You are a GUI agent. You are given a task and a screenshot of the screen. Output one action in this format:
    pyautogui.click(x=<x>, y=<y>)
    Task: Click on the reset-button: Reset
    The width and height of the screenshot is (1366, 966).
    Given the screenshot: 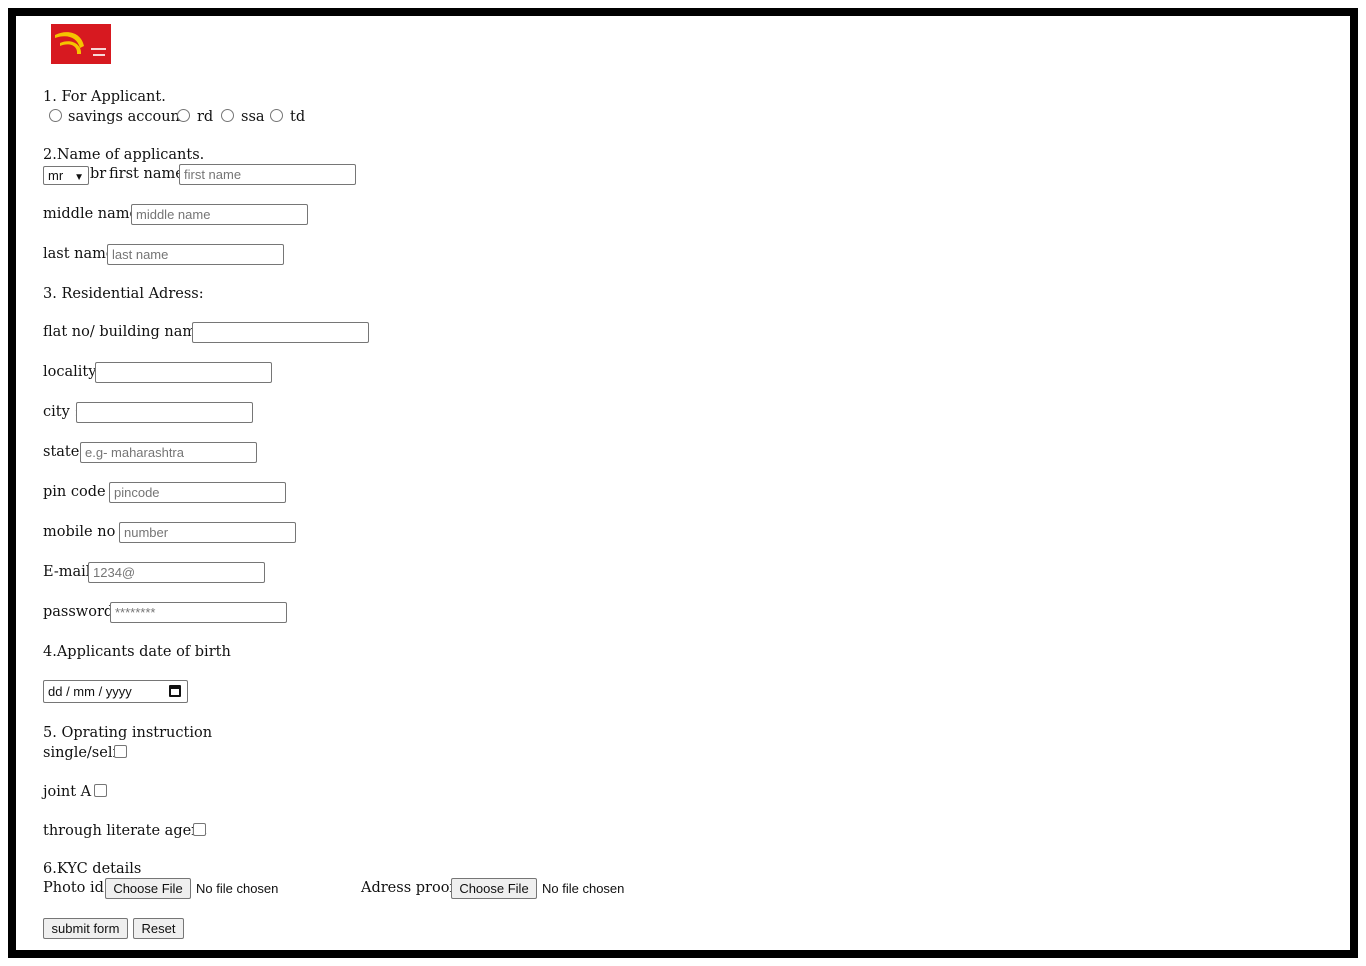 What is the action you would take?
    pyautogui.click(x=158, y=928)
    